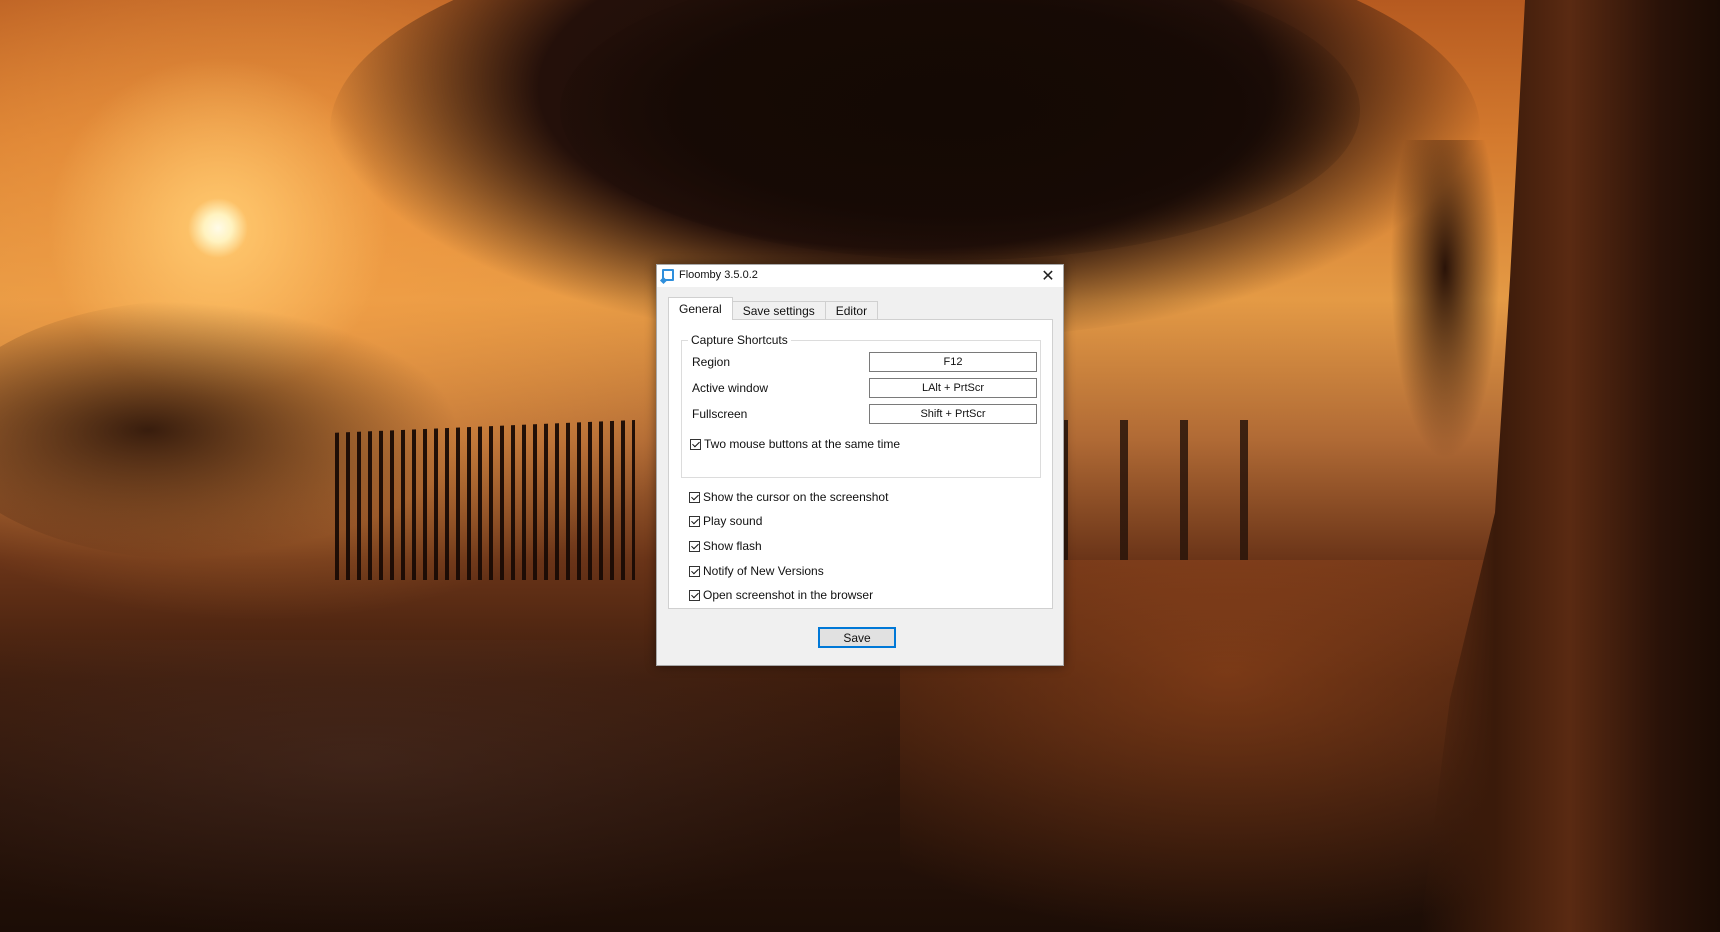 This screenshot has width=1720, height=932. I want to click on wallpaper-fence-right, so click(1180, 490).